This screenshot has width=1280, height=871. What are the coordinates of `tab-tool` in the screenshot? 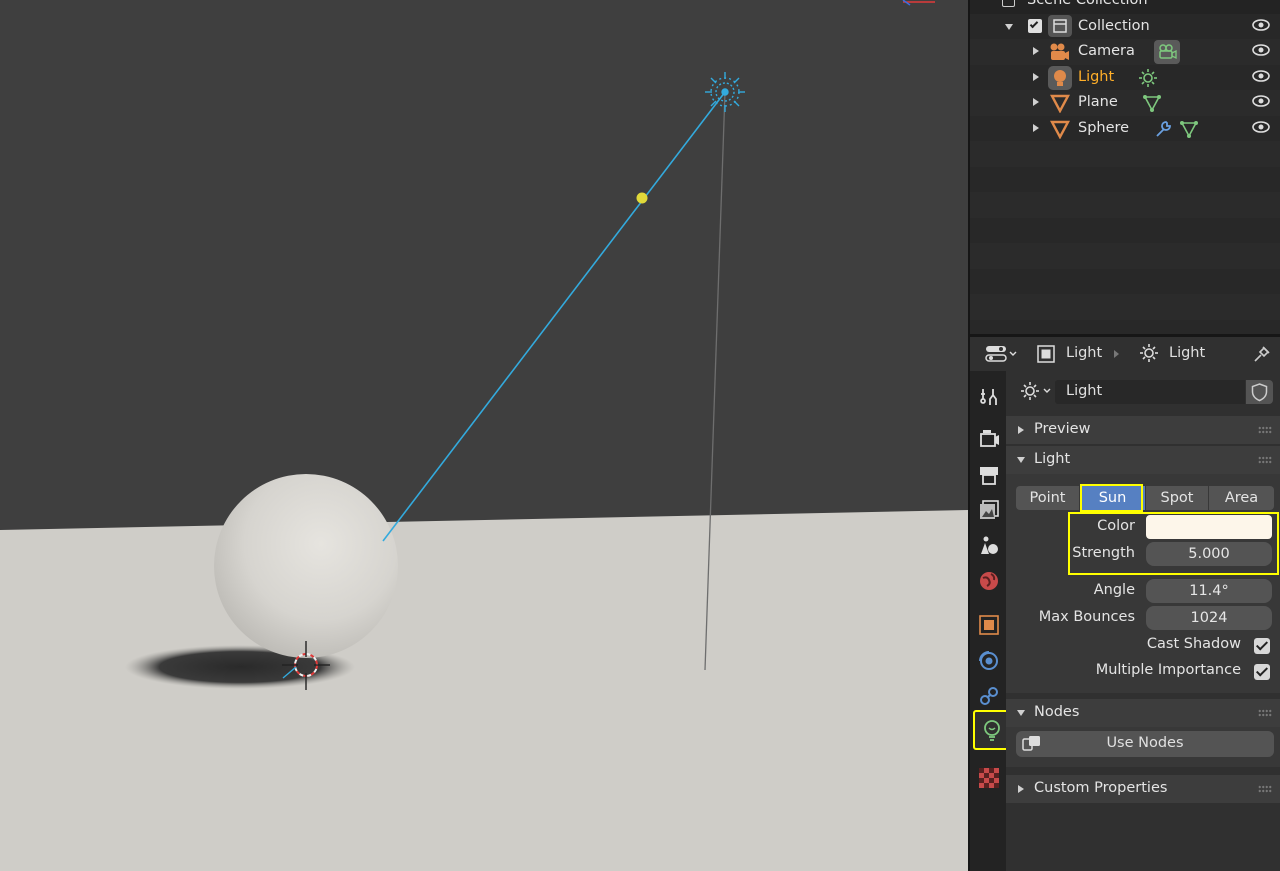 It's located at (989, 397).